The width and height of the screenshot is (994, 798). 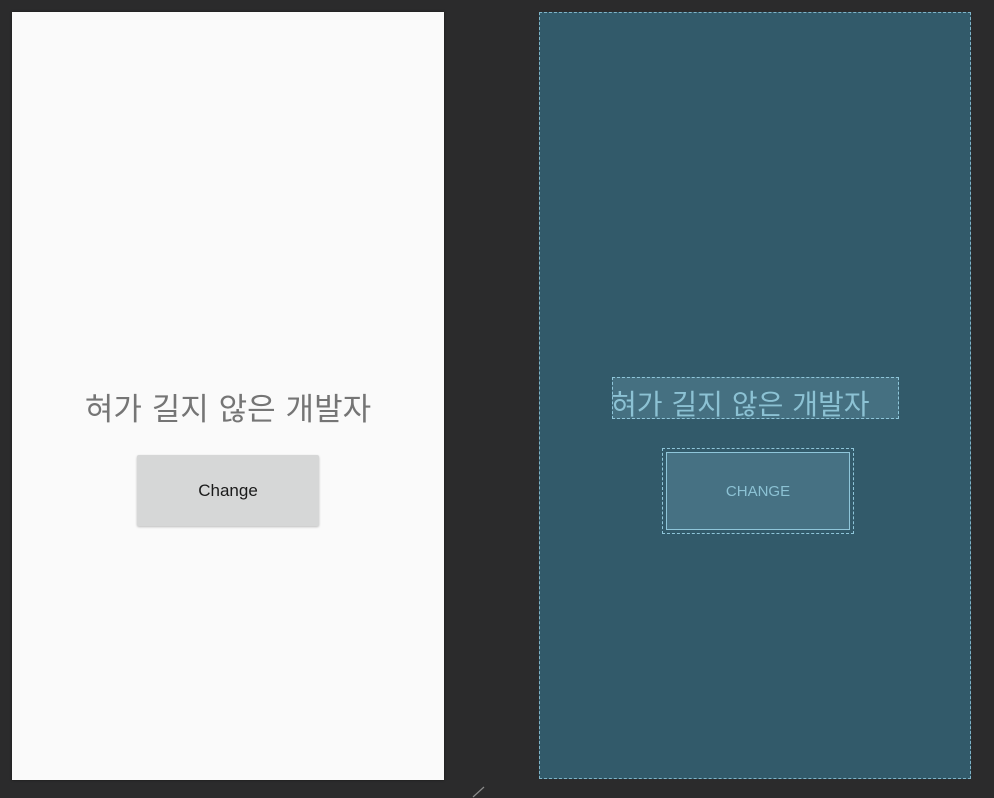 I want to click on blueprint-change-button-label: CHANGE, so click(x=758, y=491).